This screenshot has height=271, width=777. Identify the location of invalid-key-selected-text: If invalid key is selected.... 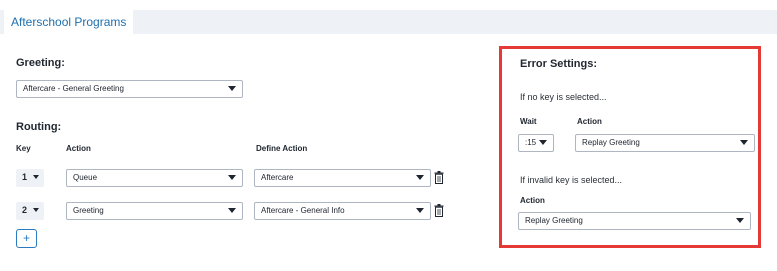
(571, 180).